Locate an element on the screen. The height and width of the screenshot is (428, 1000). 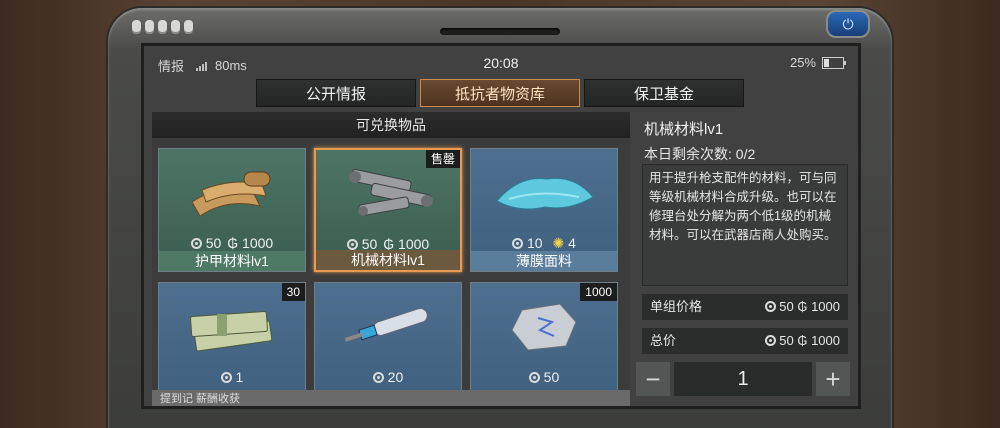
sun-token-icon: ✺ is located at coordinates (558, 243).